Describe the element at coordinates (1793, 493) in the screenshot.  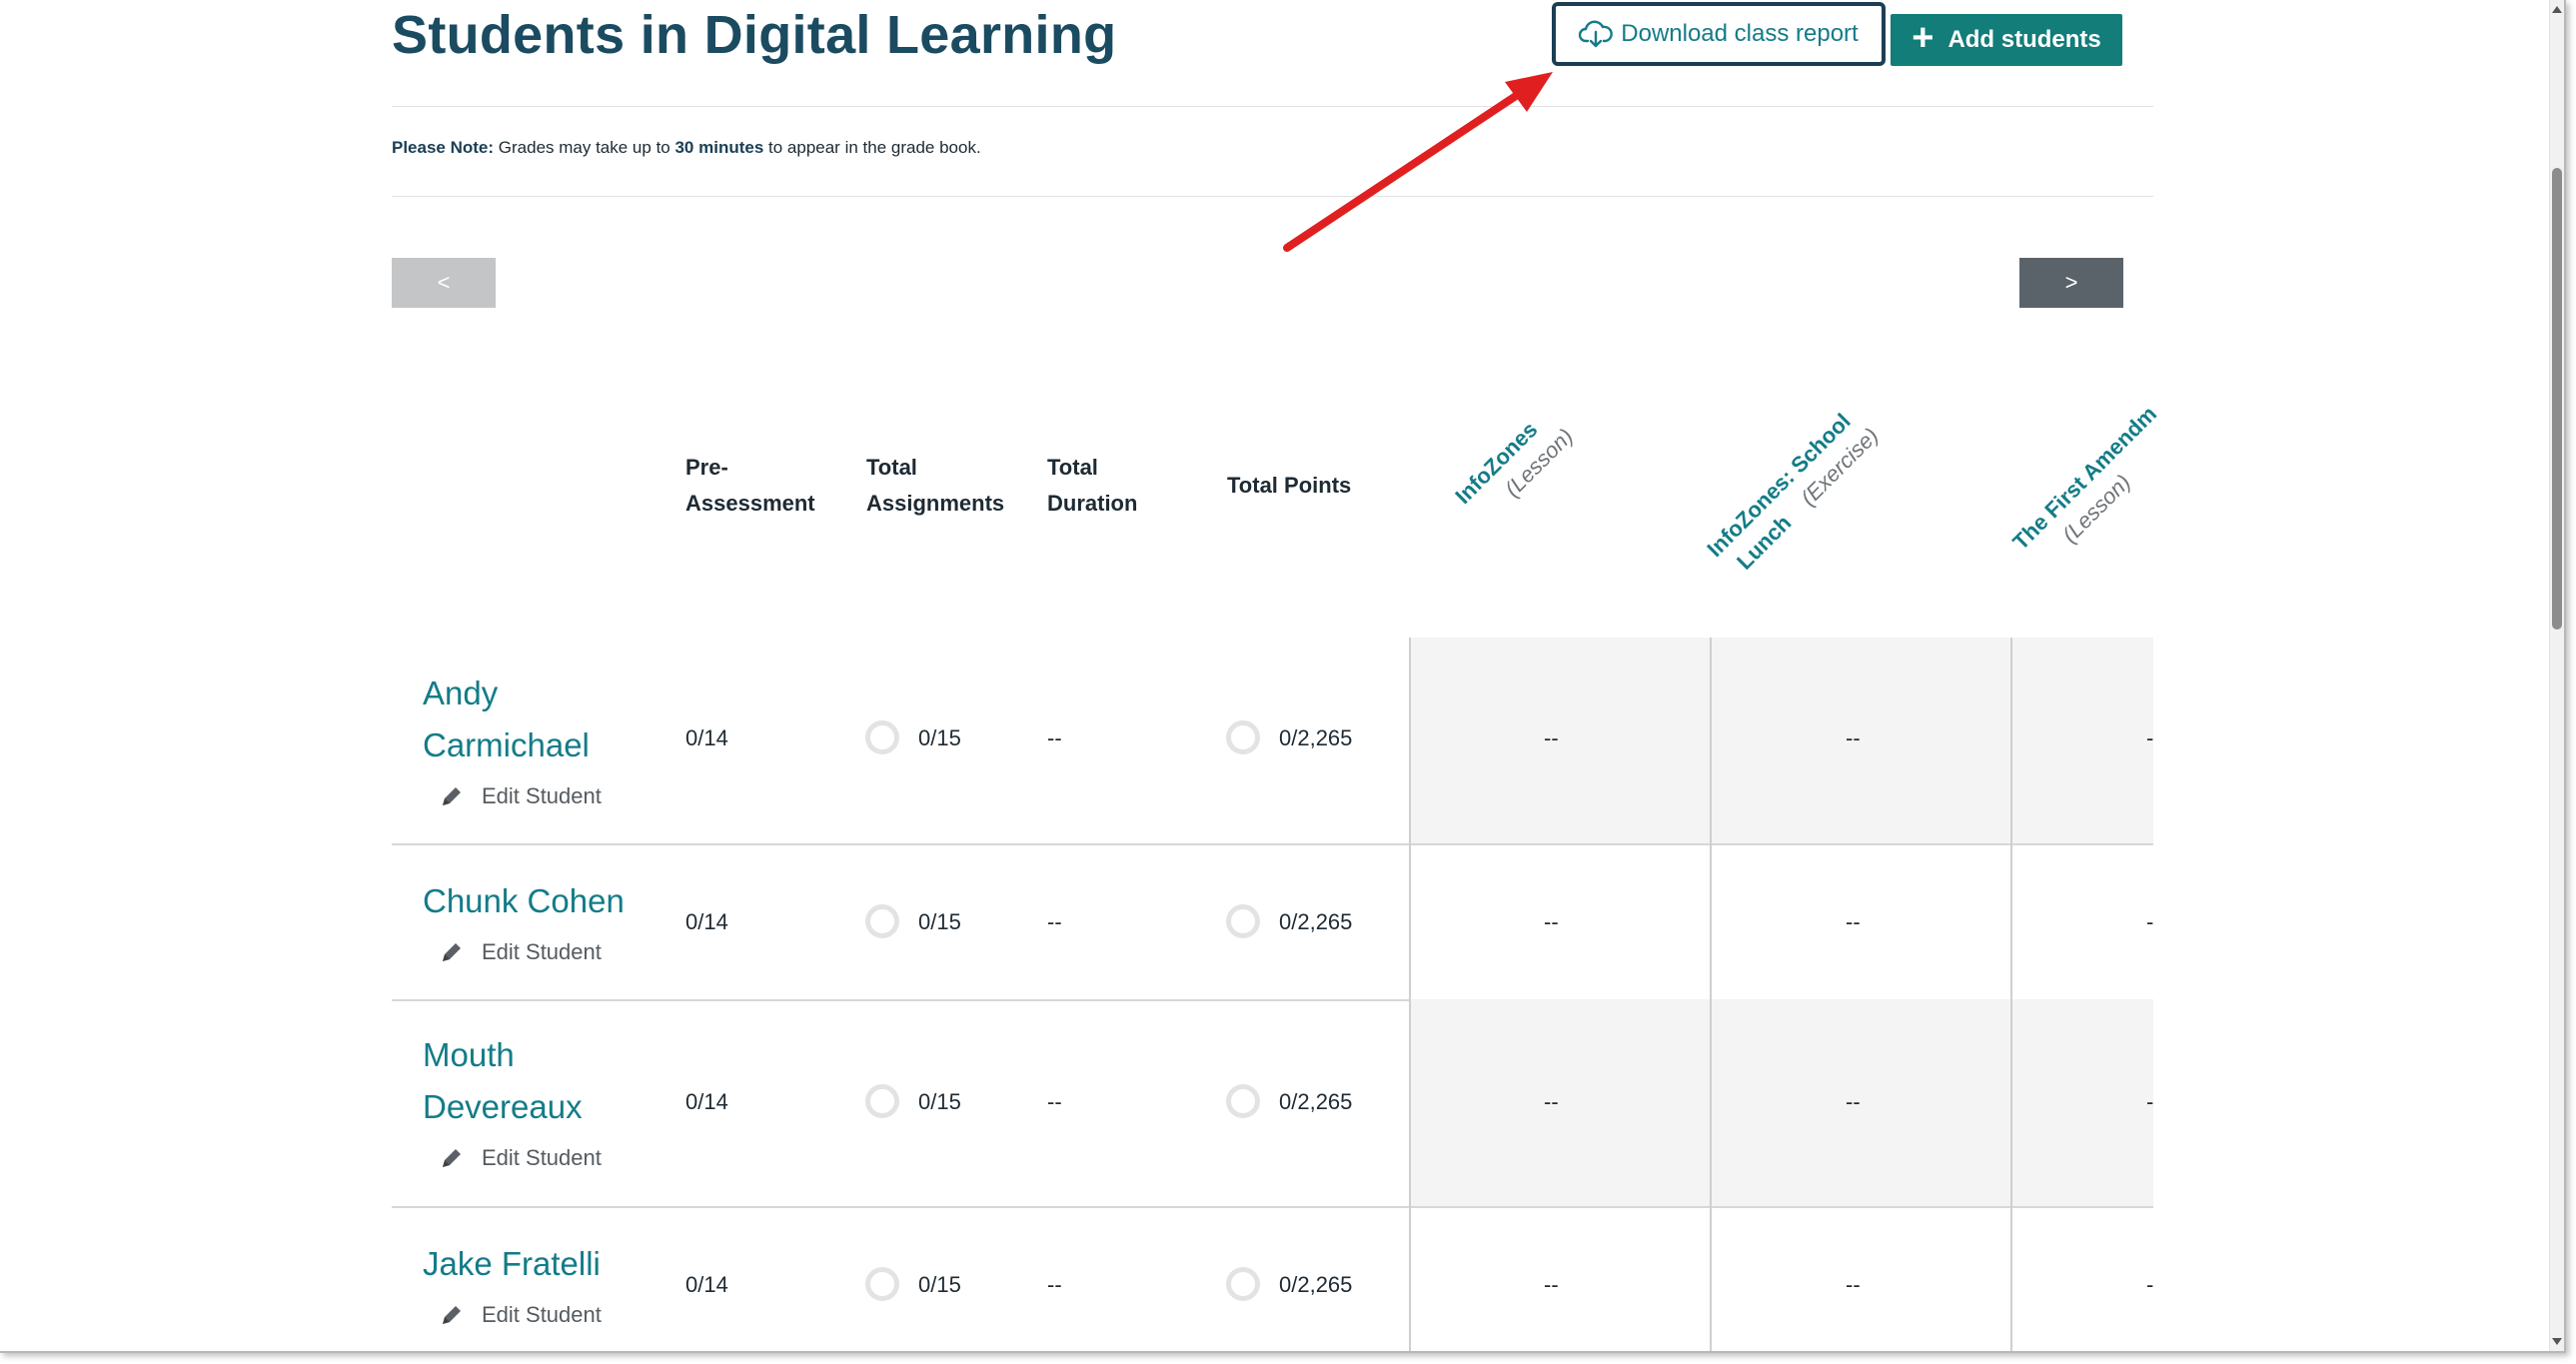
I see `column-header-activity-2: InfoZones: School Lunch (Exercise)` at that location.